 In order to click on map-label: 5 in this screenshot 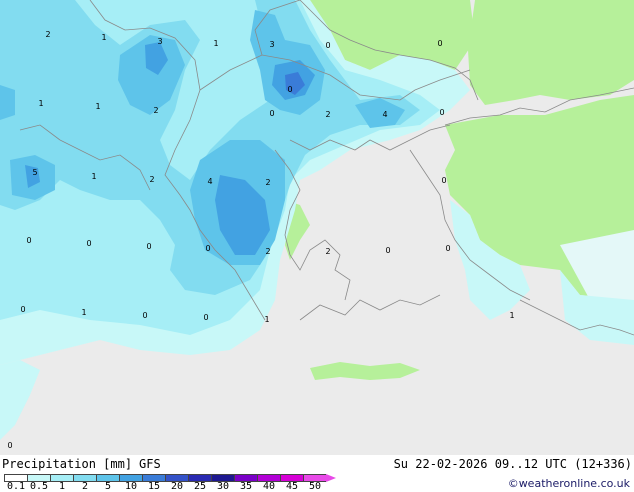, I will do `click(34, 172)`.